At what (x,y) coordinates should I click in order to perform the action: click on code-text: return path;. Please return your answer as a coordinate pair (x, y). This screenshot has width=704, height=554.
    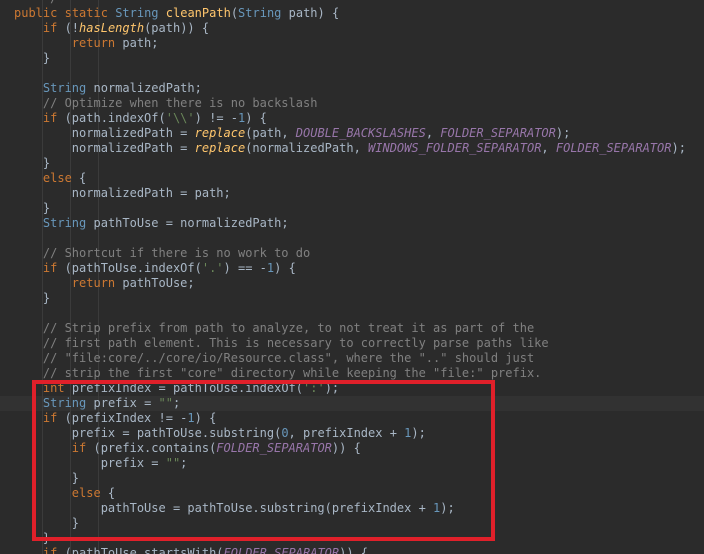
    Looking at the image, I should click on (115, 43).